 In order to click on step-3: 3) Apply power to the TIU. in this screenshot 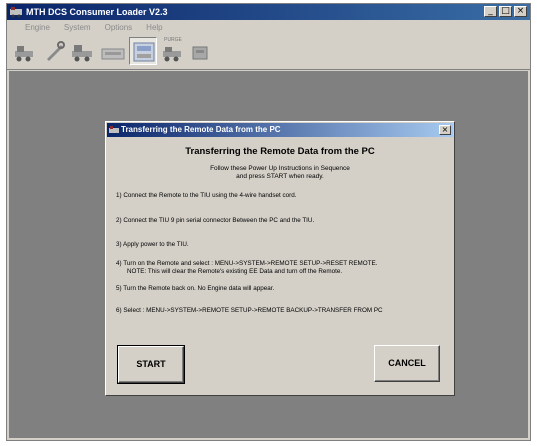, I will do `click(152, 244)`.